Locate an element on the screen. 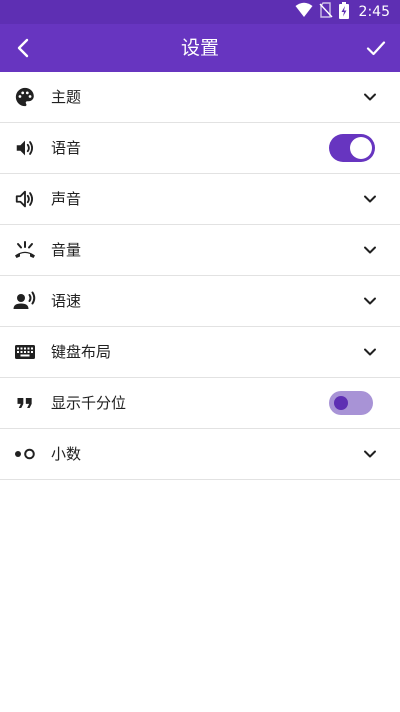 The height and width of the screenshot is (712, 400). battery-charging-icon is located at coordinates (343, 12).